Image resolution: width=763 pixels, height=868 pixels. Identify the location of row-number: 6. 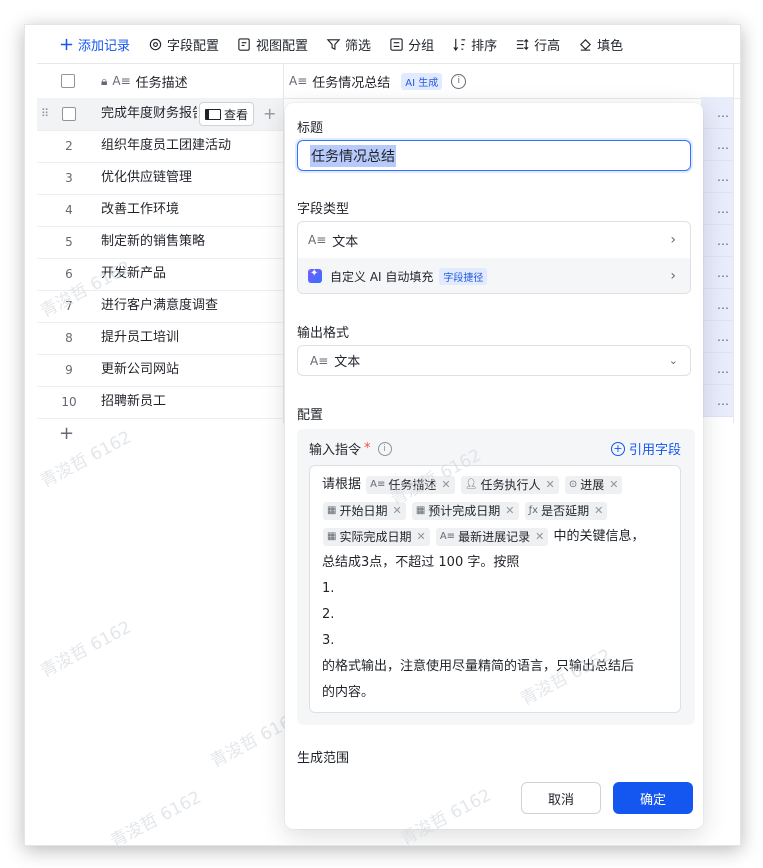
(69, 274).